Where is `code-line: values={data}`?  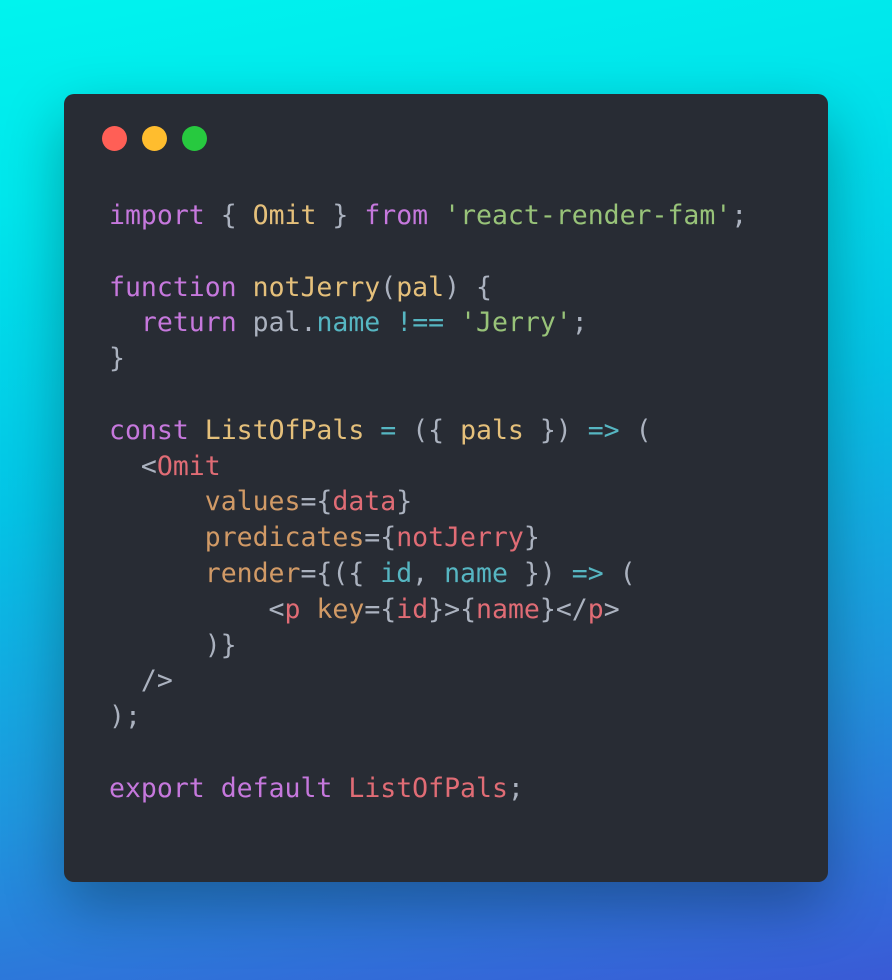 code-line: values={data} is located at coordinates (428, 502).